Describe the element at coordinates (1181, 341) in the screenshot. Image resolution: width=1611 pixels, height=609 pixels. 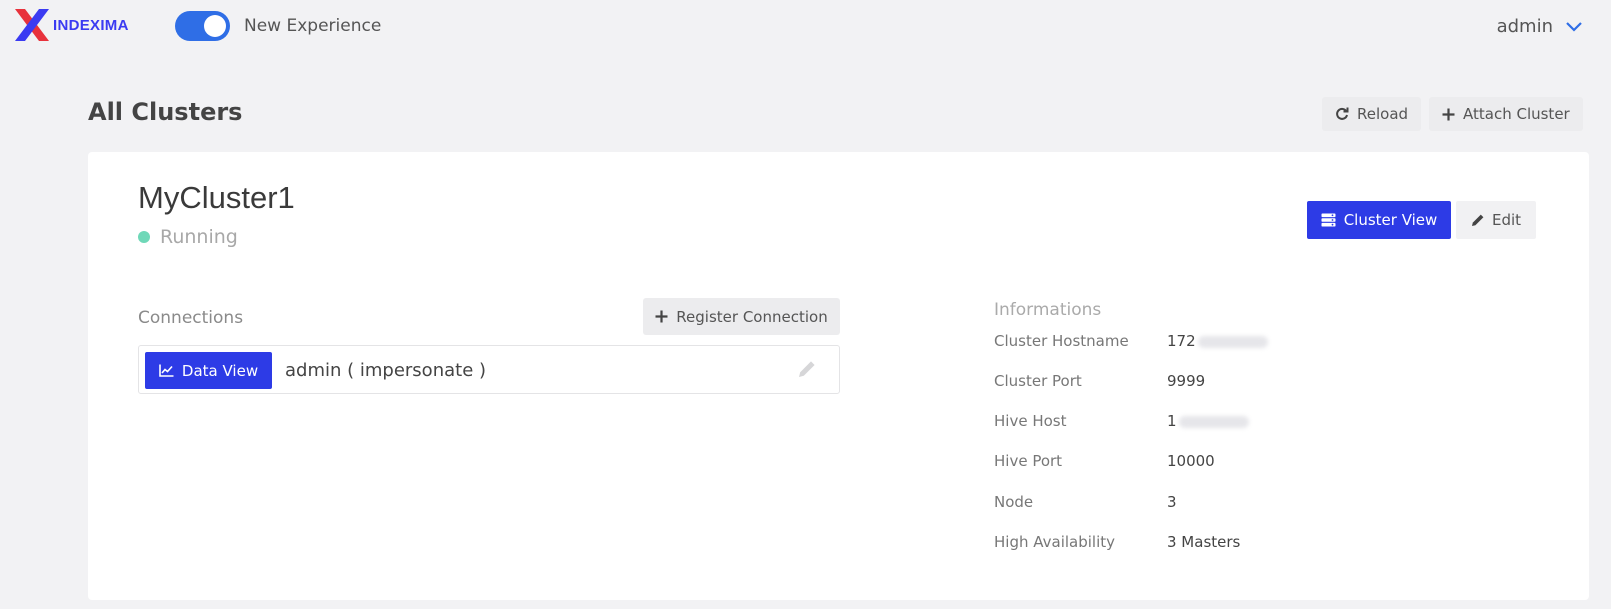
I see `info-value: 172` at that location.